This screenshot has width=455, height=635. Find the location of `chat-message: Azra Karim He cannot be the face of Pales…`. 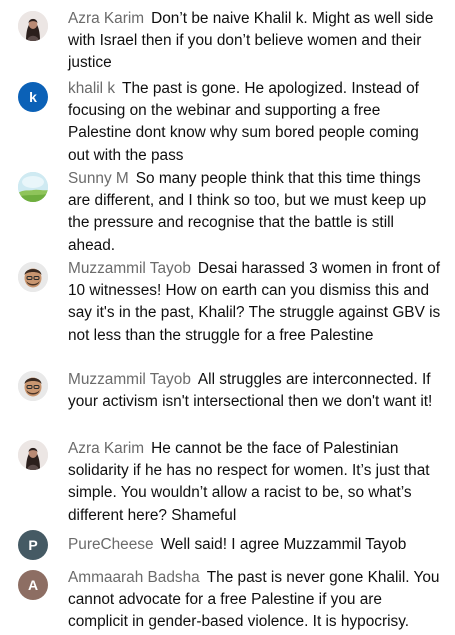

chat-message: Azra Karim He cannot be the face of Pales… is located at coordinates (227, 481).